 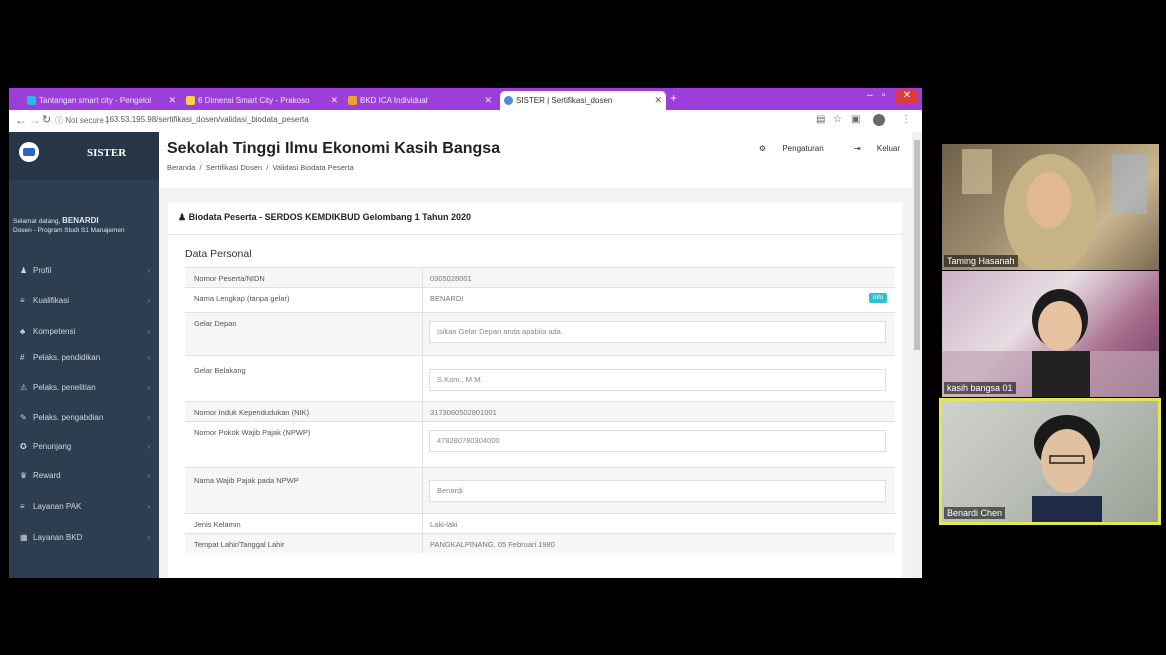 What do you see at coordinates (181, 167) in the screenshot?
I see `breadcrumb-item: Beranda` at bounding box center [181, 167].